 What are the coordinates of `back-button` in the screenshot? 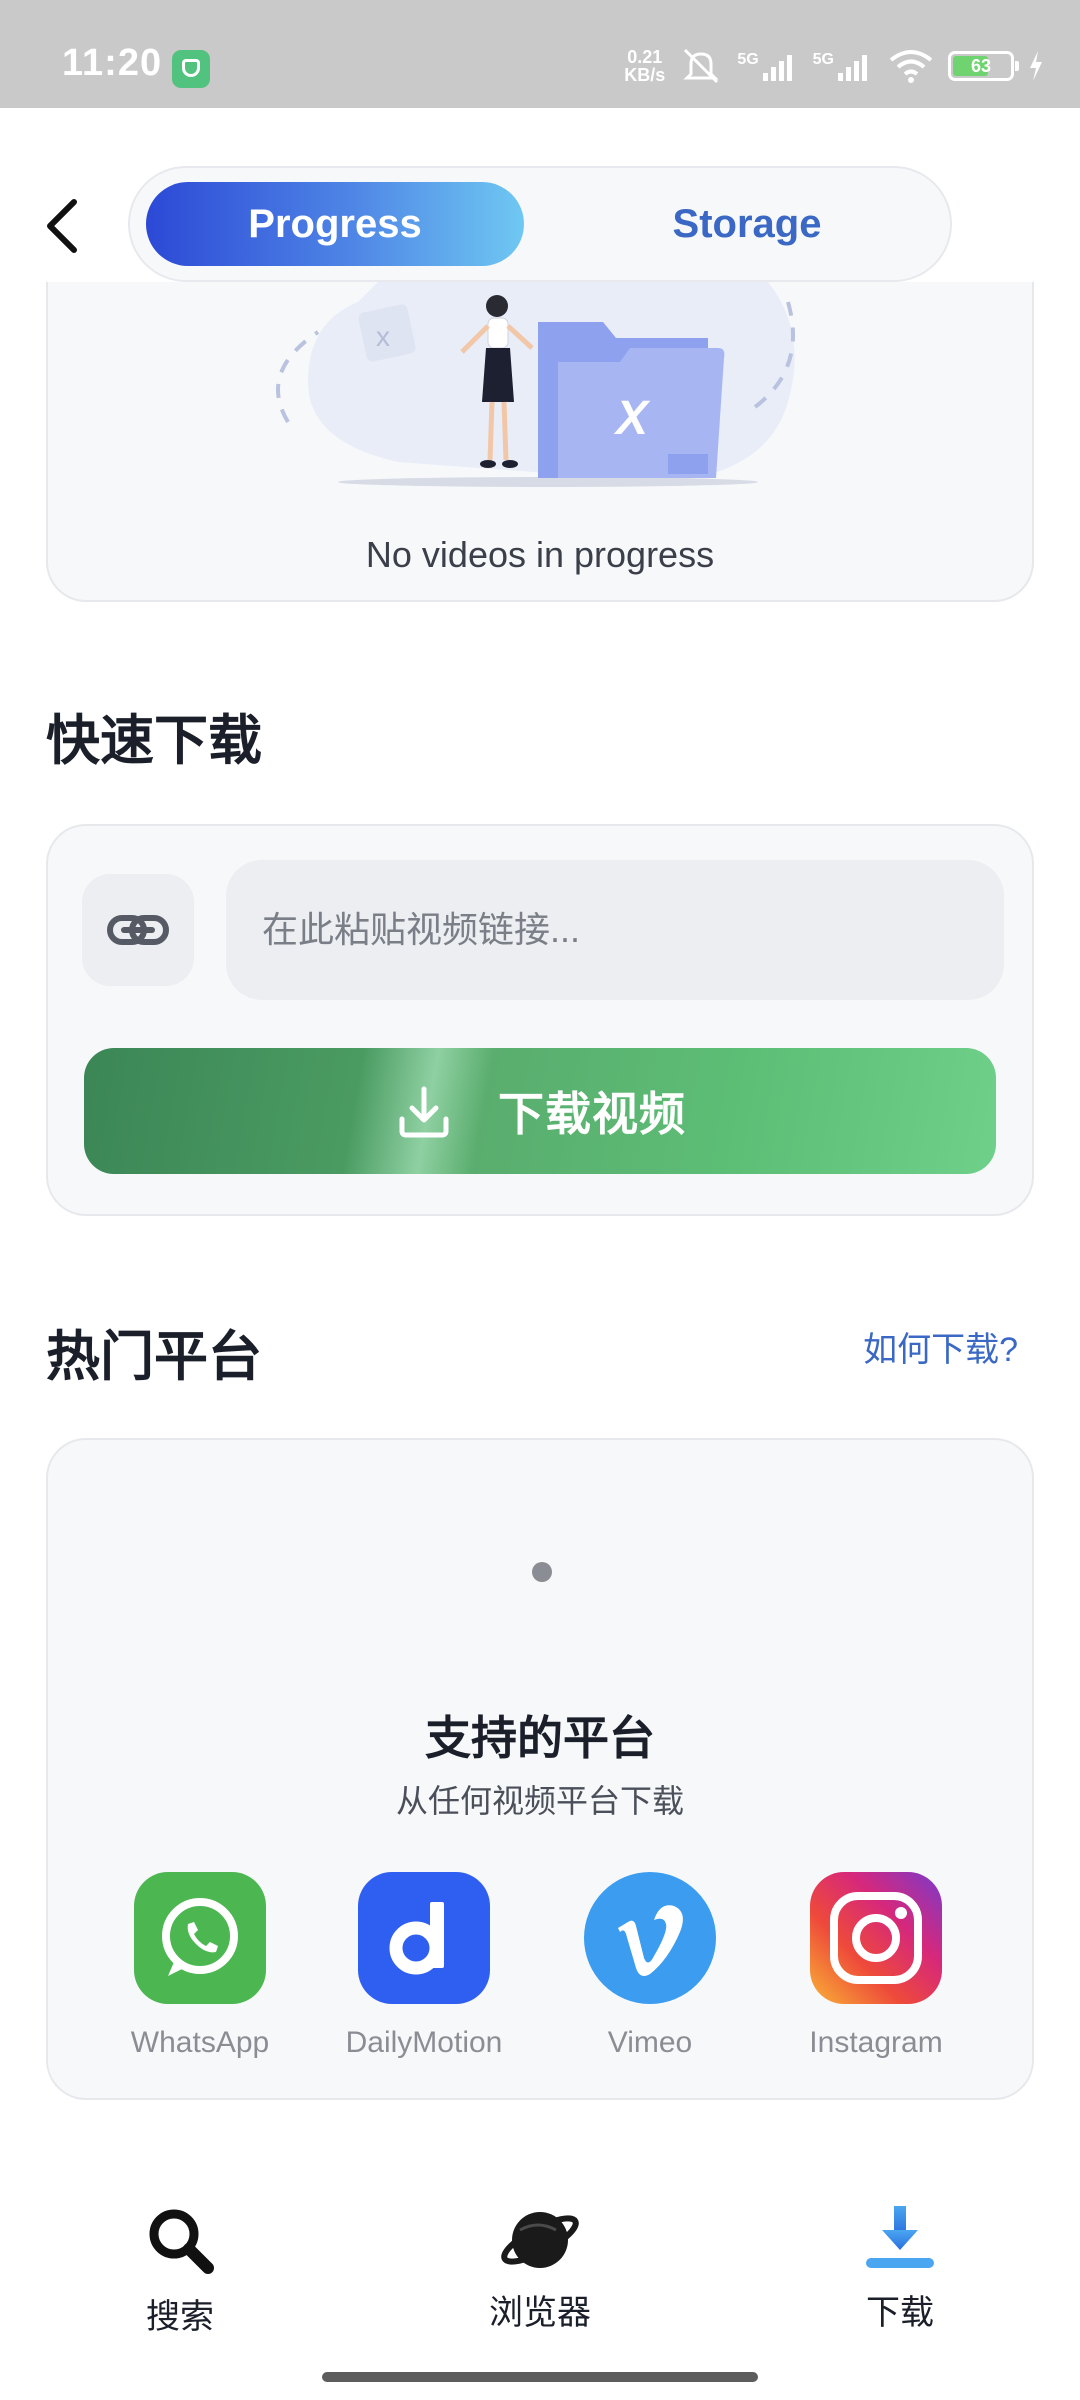 It's located at (65, 226).